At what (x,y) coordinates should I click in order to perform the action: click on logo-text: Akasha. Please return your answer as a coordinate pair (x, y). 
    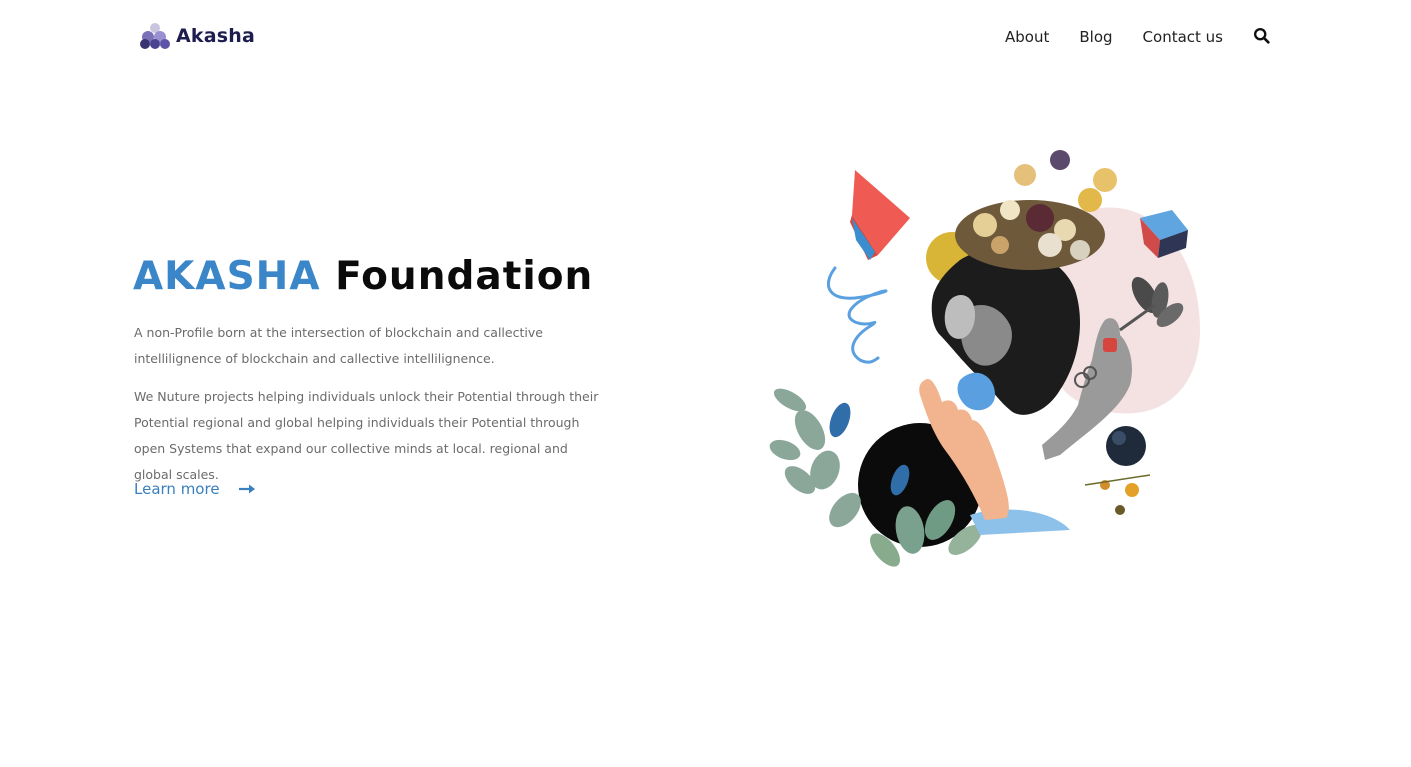
    Looking at the image, I should click on (216, 36).